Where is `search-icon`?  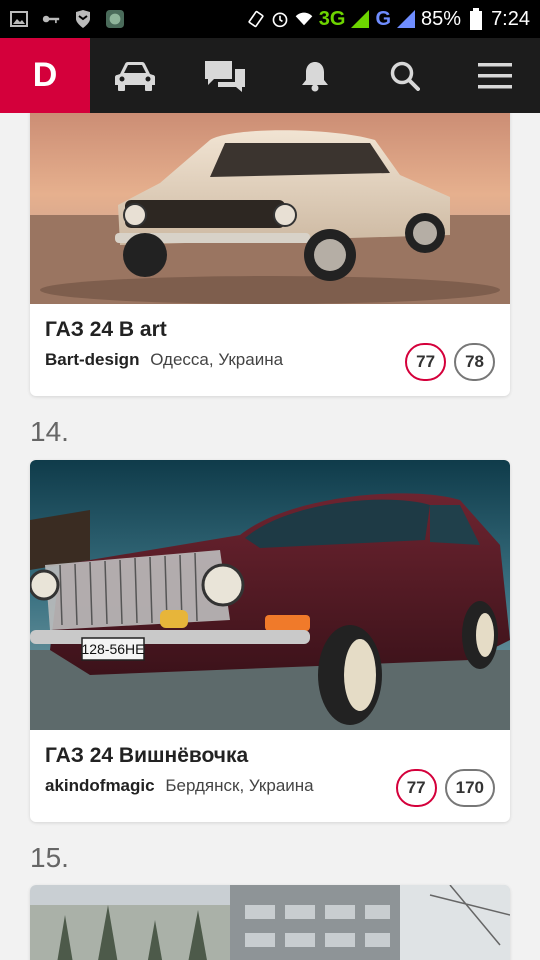
search-icon is located at coordinates (405, 76).